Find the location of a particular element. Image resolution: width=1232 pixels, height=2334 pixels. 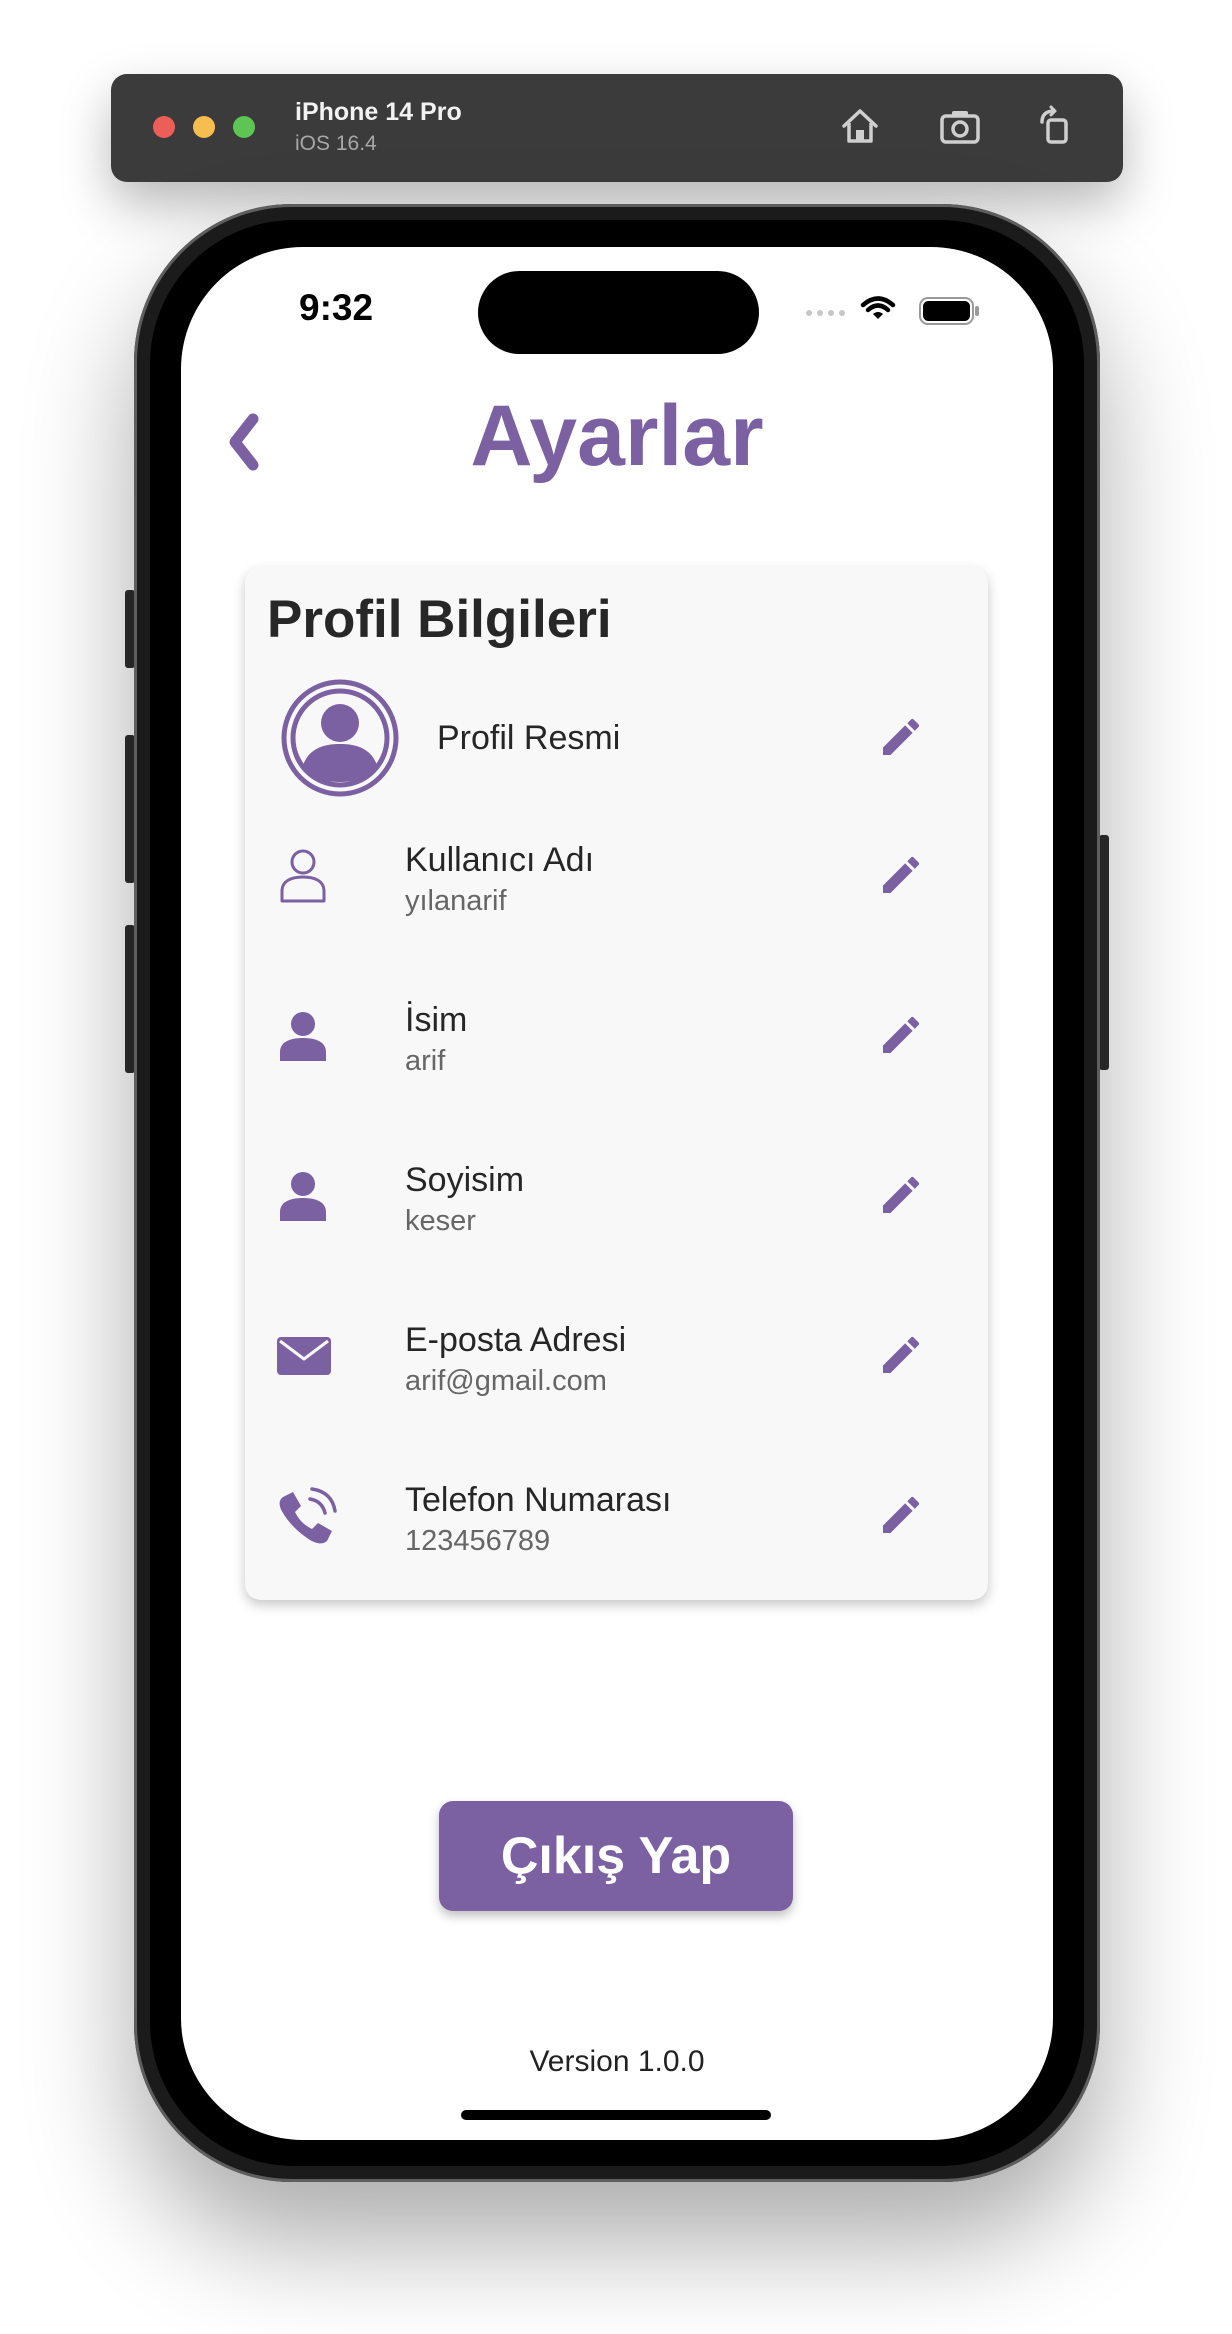

last-name-value: keser is located at coordinates (440, 1221).